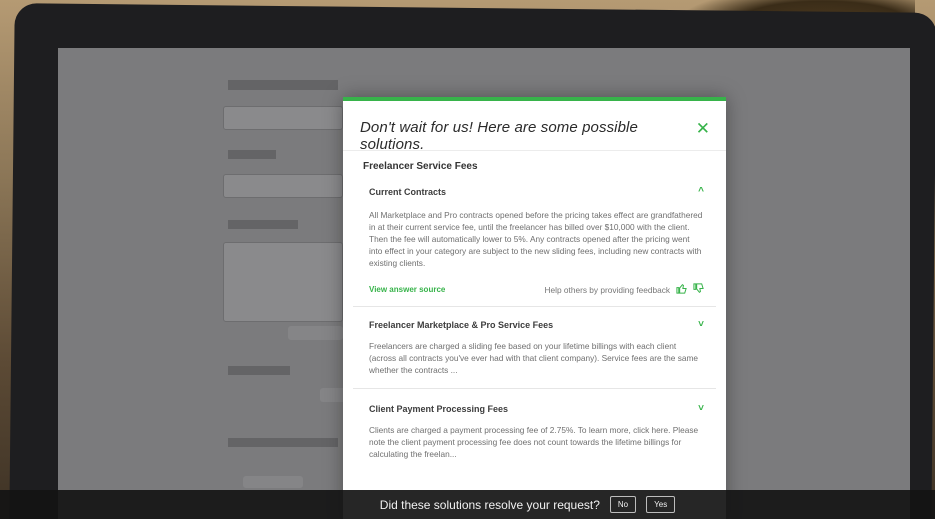 This screenshot has width=935, height=519. Describe the element at coordinates (623, 504) in the screenshot. I see `no-button: No` at that location.